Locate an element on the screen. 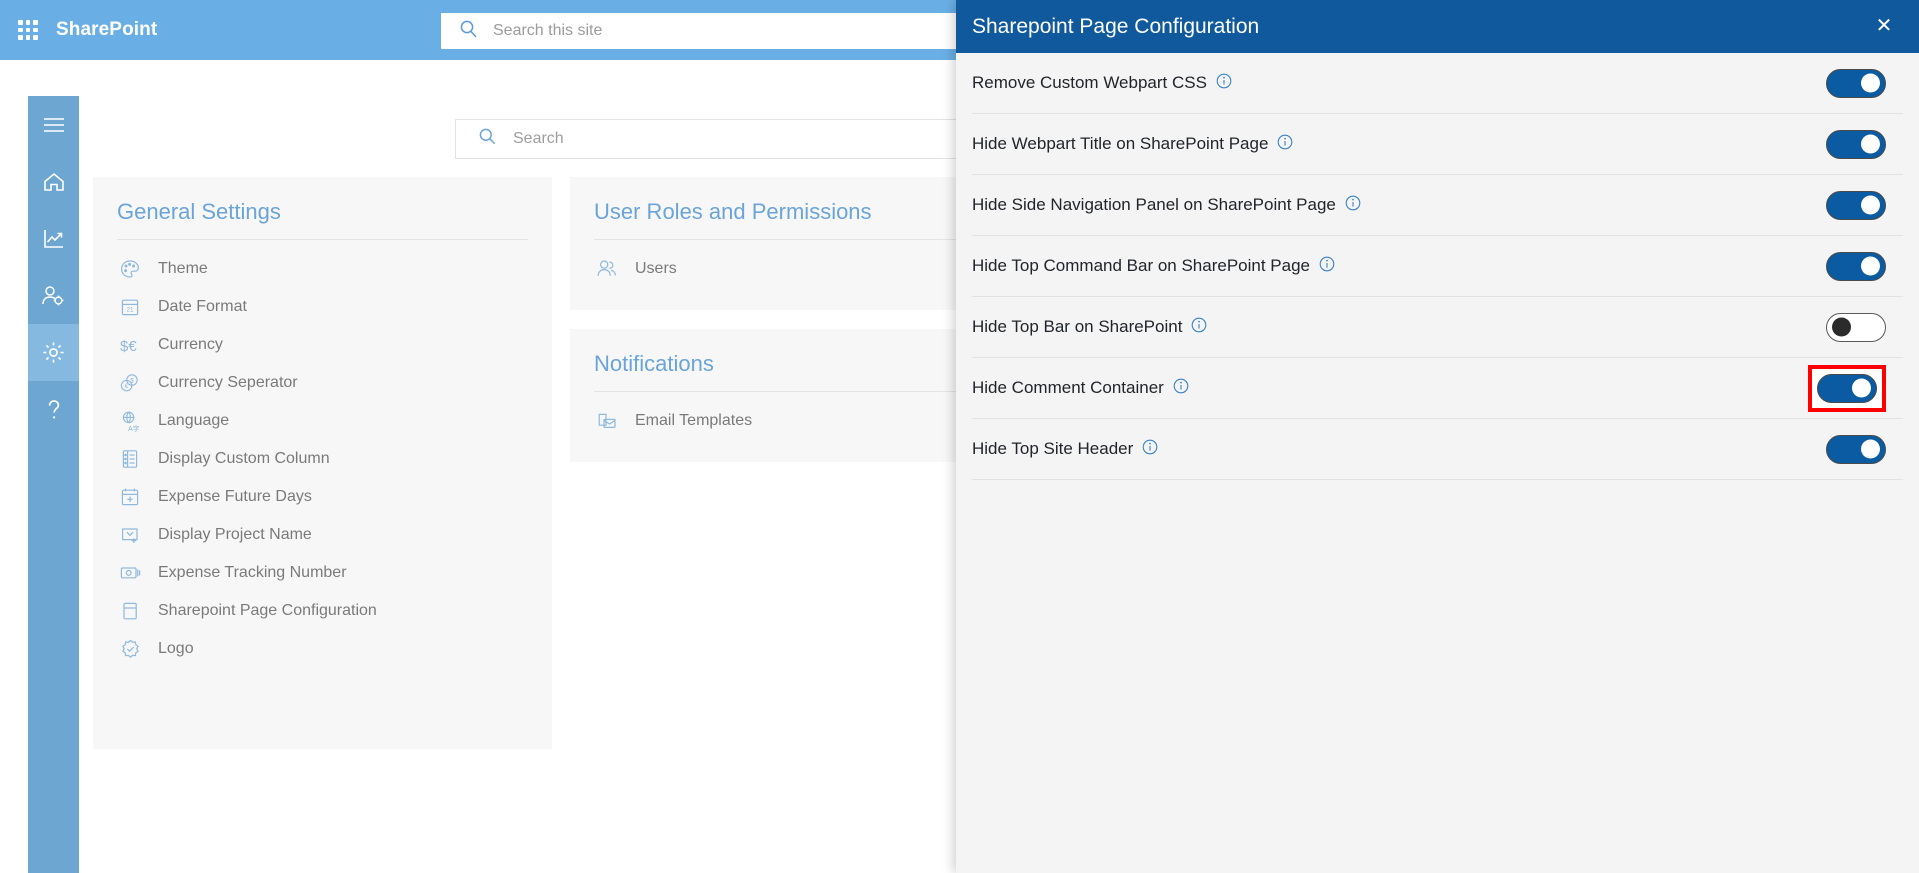 This screenshot has height=873, width=1919. search-placeholder: Search is located at coordinates (538, 138).